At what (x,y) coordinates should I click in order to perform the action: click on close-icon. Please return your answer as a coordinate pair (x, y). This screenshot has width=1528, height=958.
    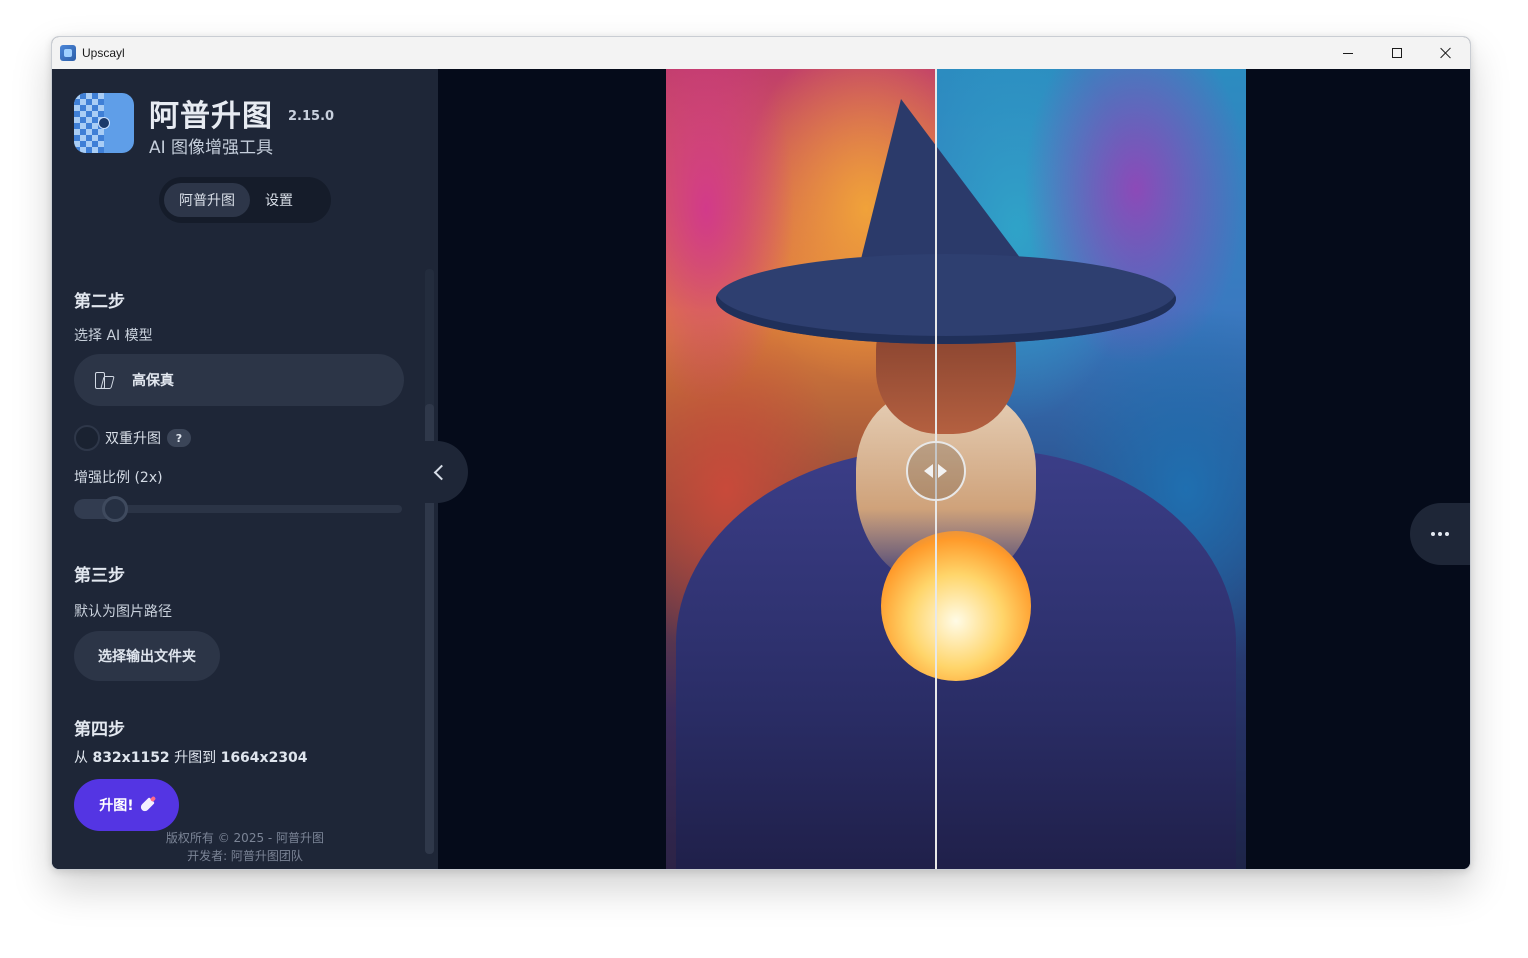
    Looking at the image, I should click on (1446, 53).